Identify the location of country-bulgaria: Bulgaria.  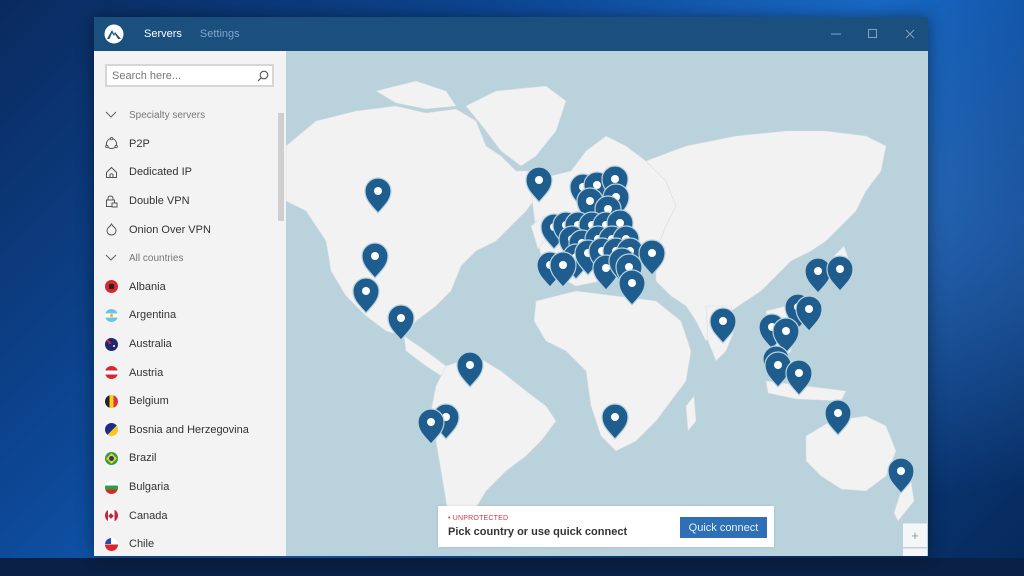
(186, 487).